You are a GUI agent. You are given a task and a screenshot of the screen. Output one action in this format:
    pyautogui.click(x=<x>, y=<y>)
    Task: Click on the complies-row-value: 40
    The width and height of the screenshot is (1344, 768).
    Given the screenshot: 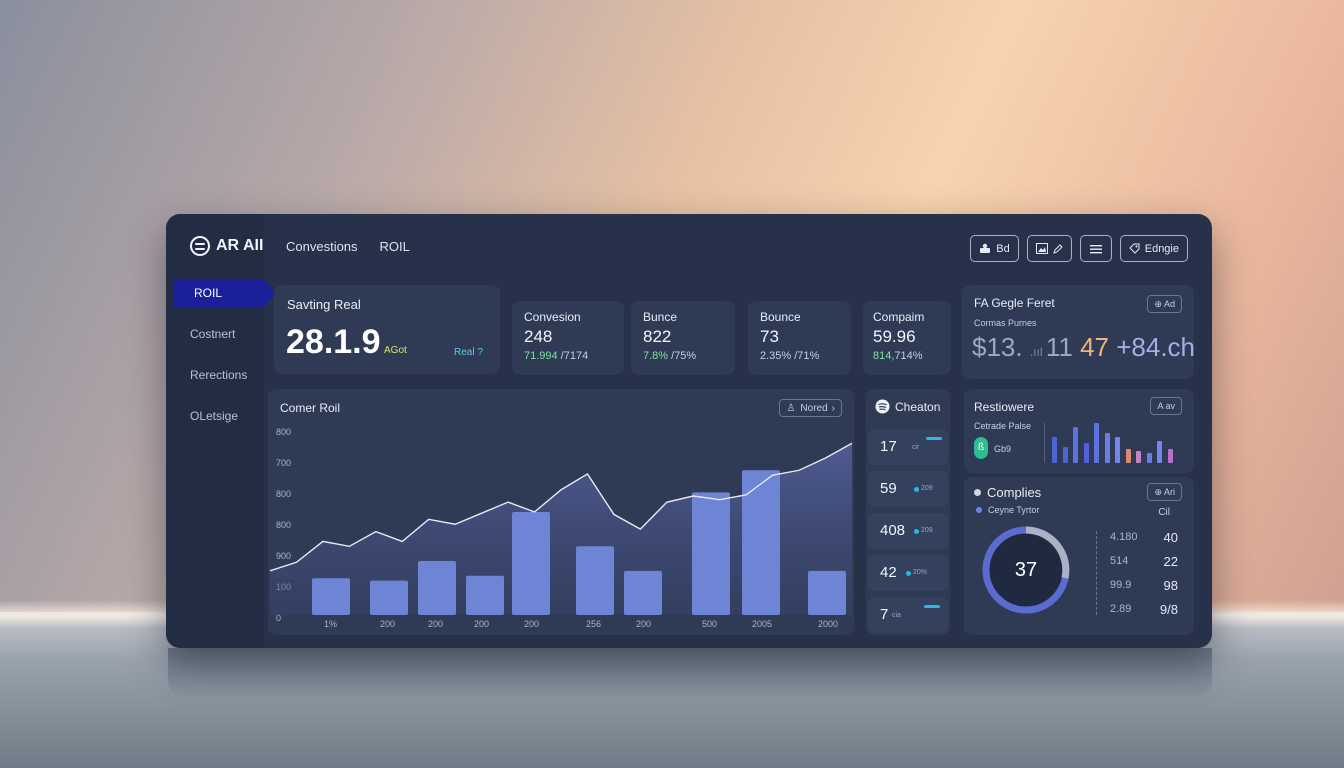 What is the action you would take?
    pyautogui.click(x=1170, y=537)
    